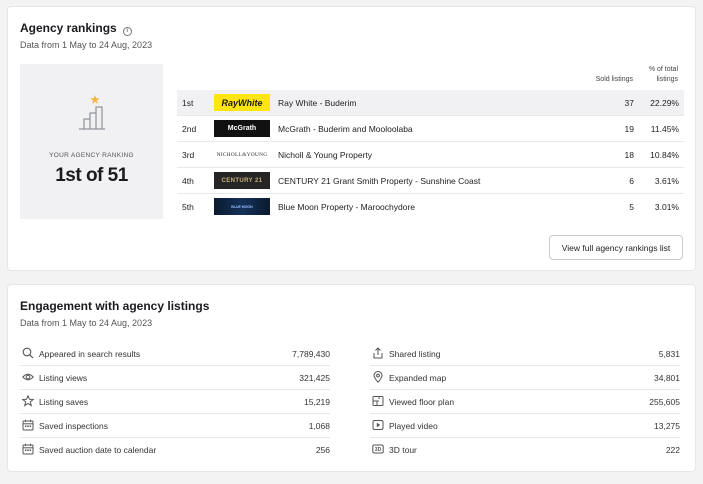 This screenshot has height=484, width=703. Describe the element at coordinates (664, 129) in the screenshot. I see `pct-total-value: 11.45%` at that location.